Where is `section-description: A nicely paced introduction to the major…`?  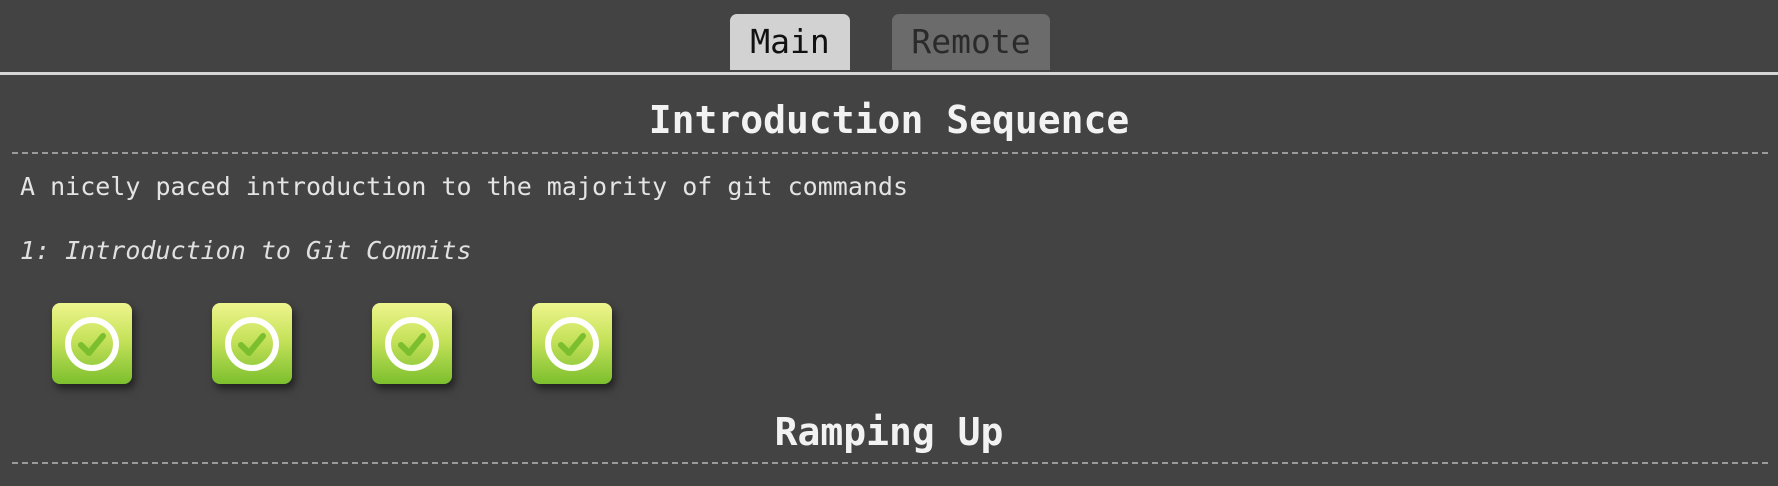 section-description: A nicely paced introduction to the major… is located at coordinates (464, 186).